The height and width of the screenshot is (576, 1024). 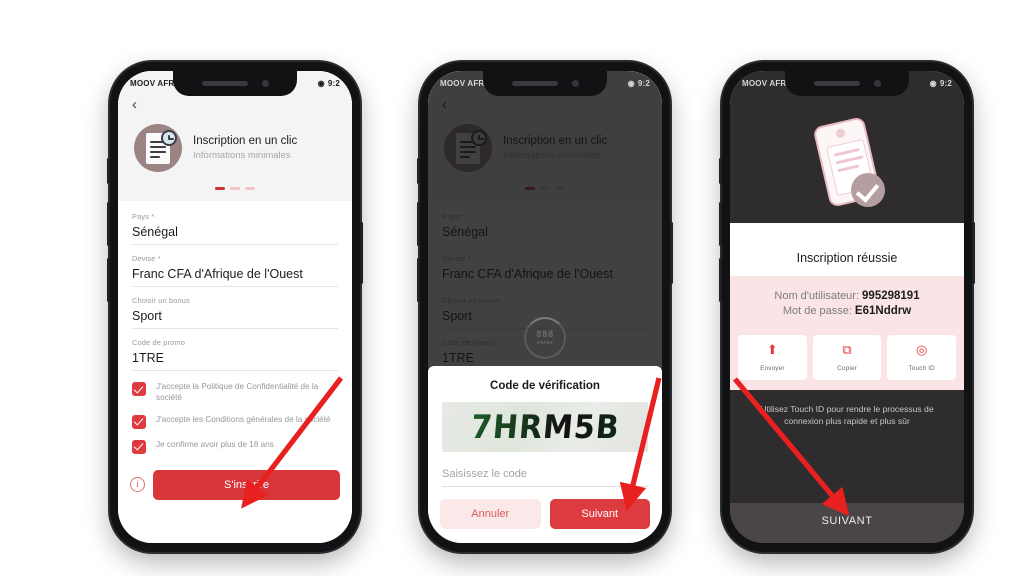 I want to click on back-row: ‹, so click(x=235, y=106).